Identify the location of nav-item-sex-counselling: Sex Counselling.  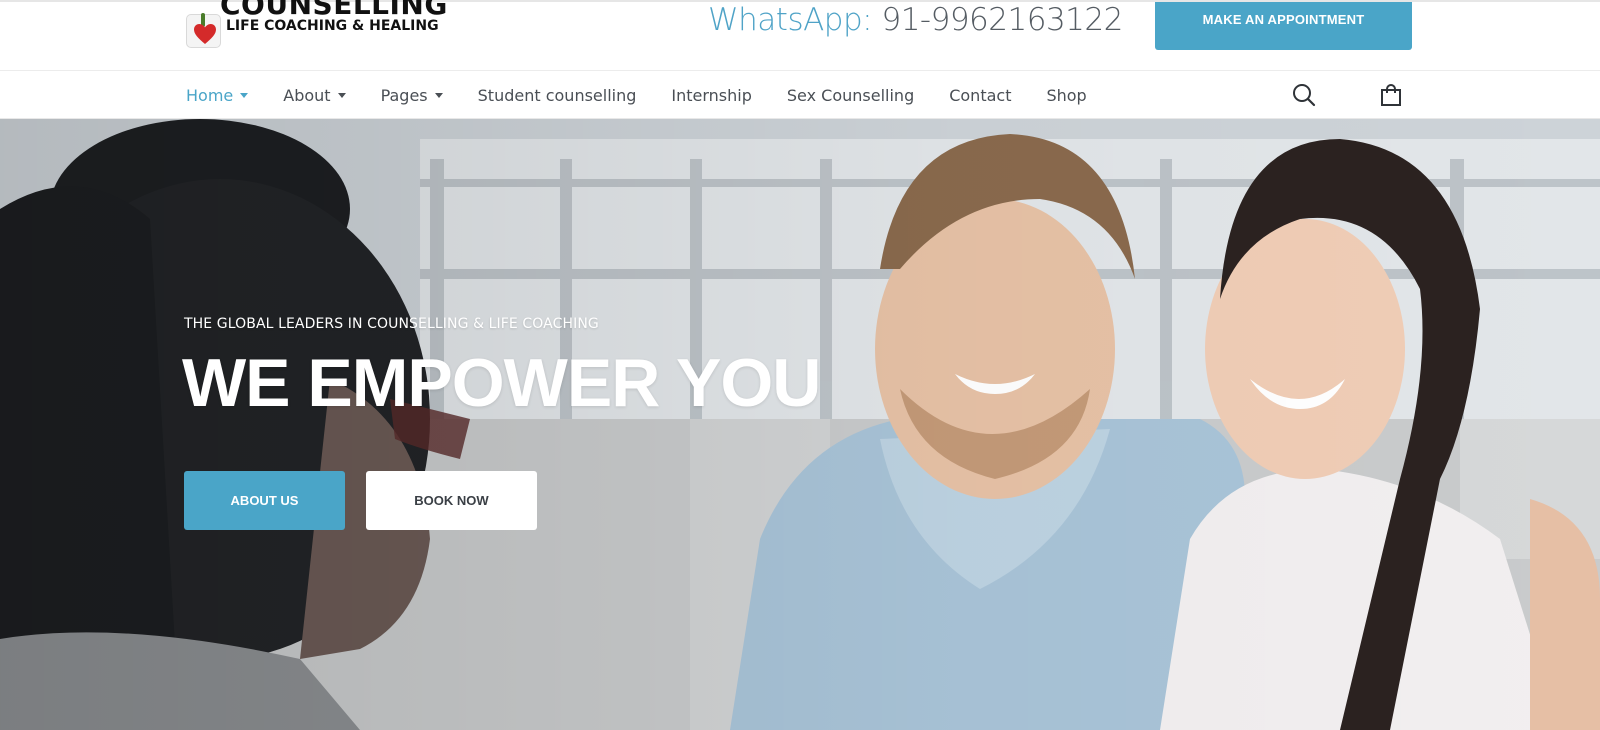
(850, 95).